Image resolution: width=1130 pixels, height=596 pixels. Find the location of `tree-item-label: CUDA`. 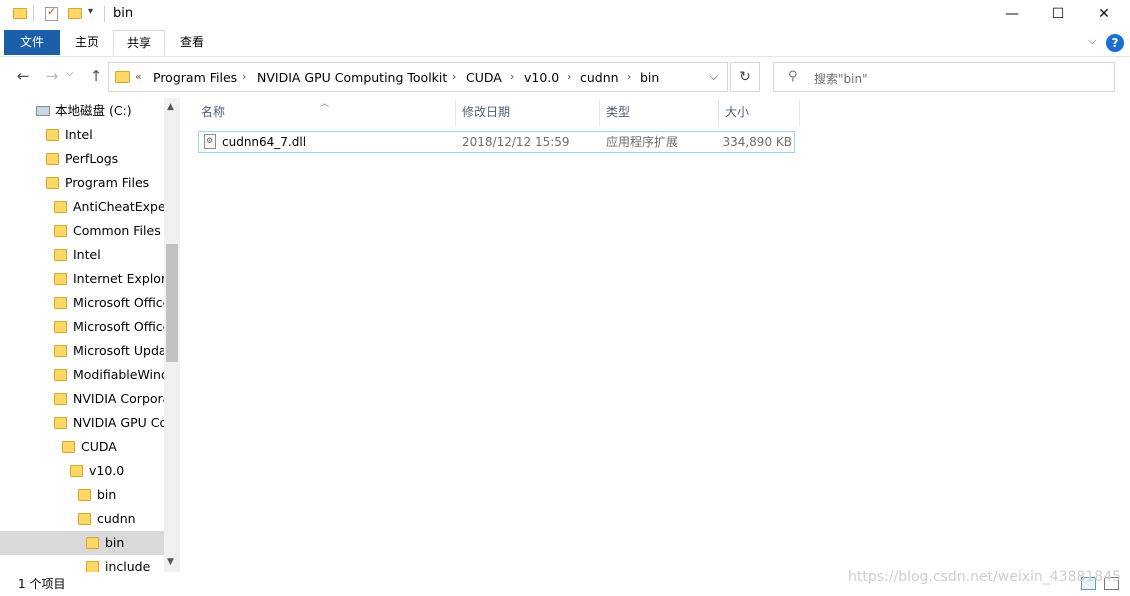

tree-item-label: CUDA is located at coordinates (99, 446).